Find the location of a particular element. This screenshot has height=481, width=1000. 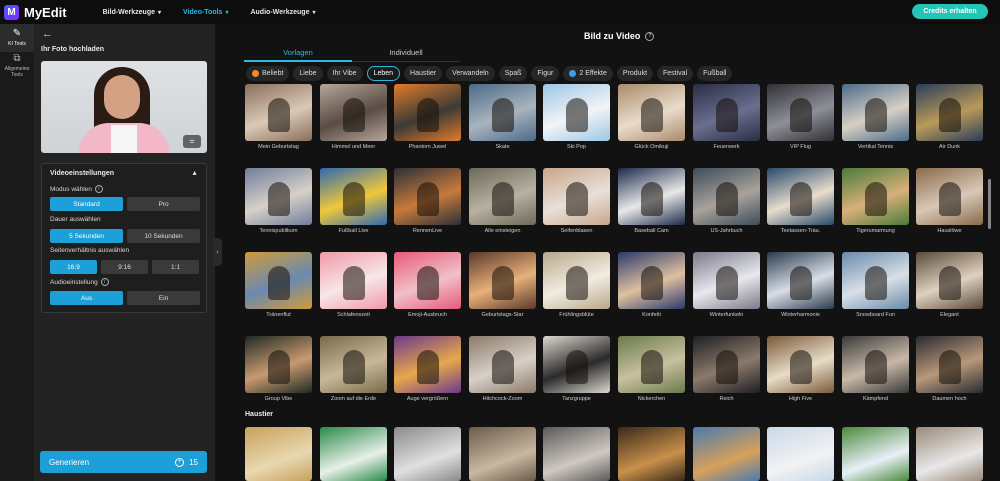

chip-fußball: Fußball is located at coordinates (715, 73).